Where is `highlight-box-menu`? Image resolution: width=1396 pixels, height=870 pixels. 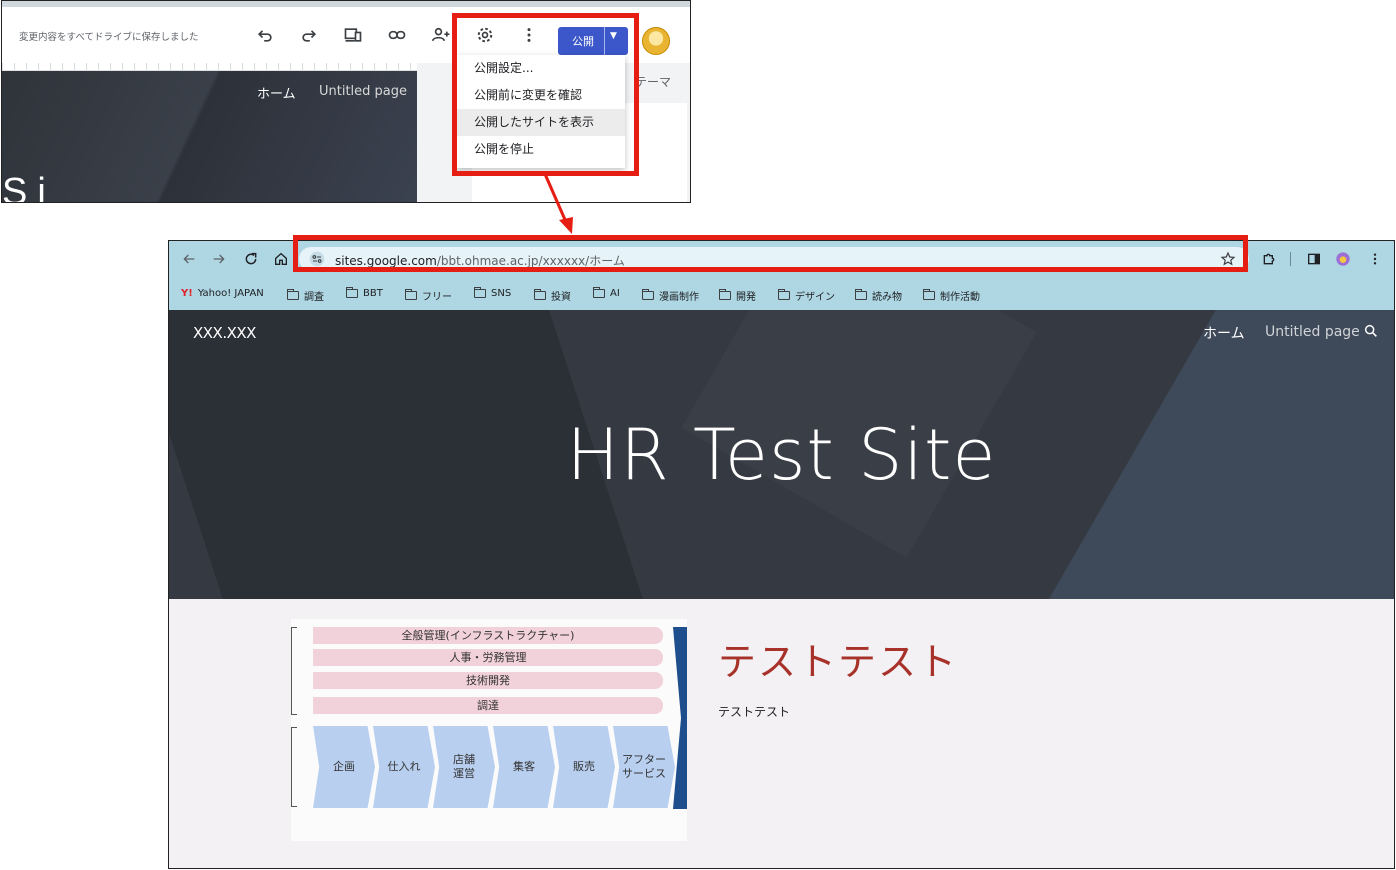
highlight-box-menu is located at coordinates (545, 94).